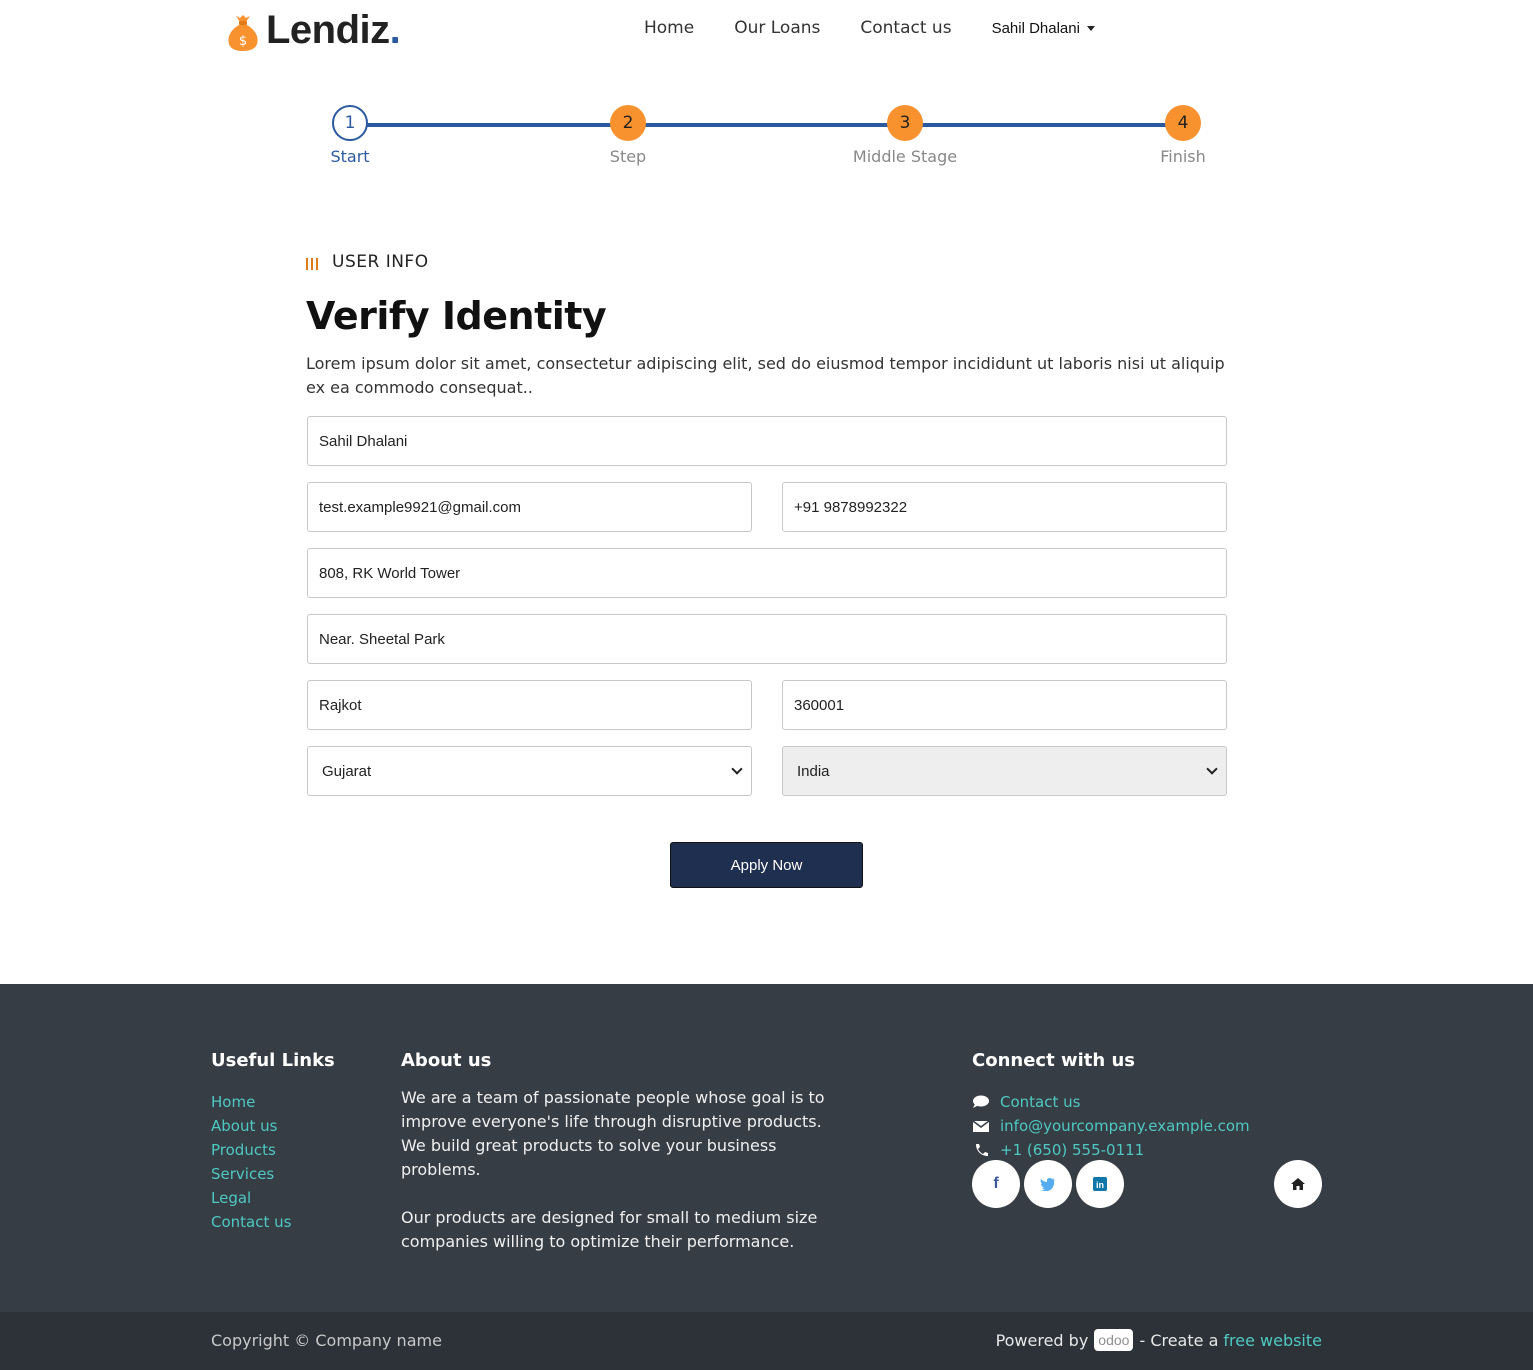  What do you see at coordinates (766, 140) in the screenshot?
I see `progress-stepper: 1 Start 2 Step 3 Middle Stage 4 Finish` at bounding box center [766, 140].